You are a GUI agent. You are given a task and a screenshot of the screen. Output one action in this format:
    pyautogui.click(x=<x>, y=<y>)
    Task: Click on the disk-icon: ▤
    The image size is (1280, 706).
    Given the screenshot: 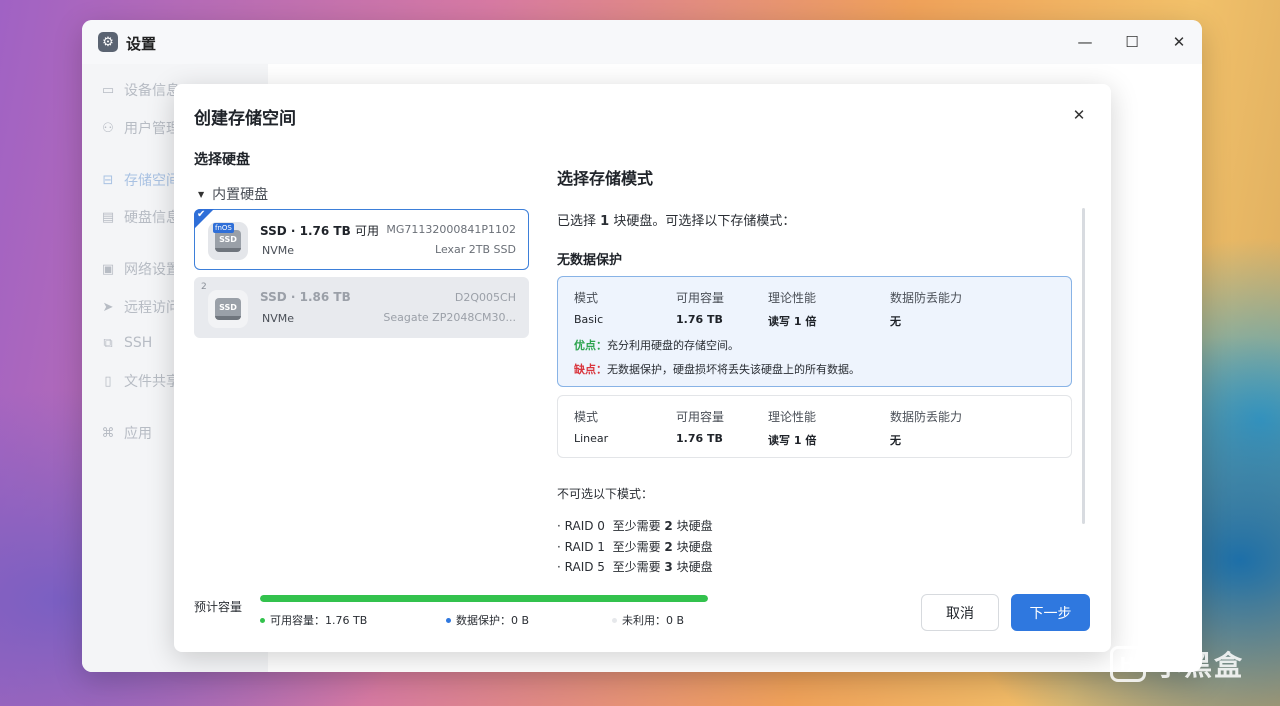 What is the action you would take?
    pyautogui.click(x=108, y=217)
    